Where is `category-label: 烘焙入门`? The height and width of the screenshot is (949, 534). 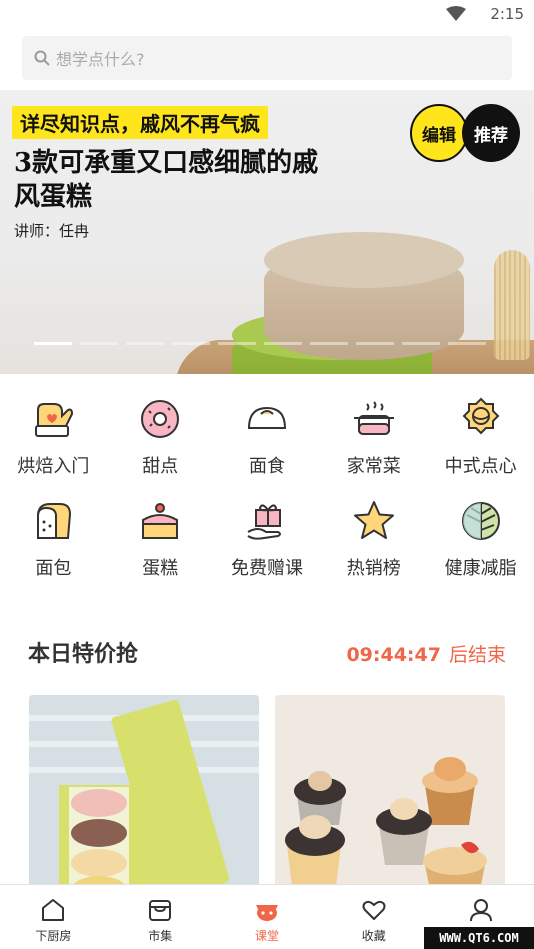
category-label: 烘焙入门 is located at coordinates (53, 466).